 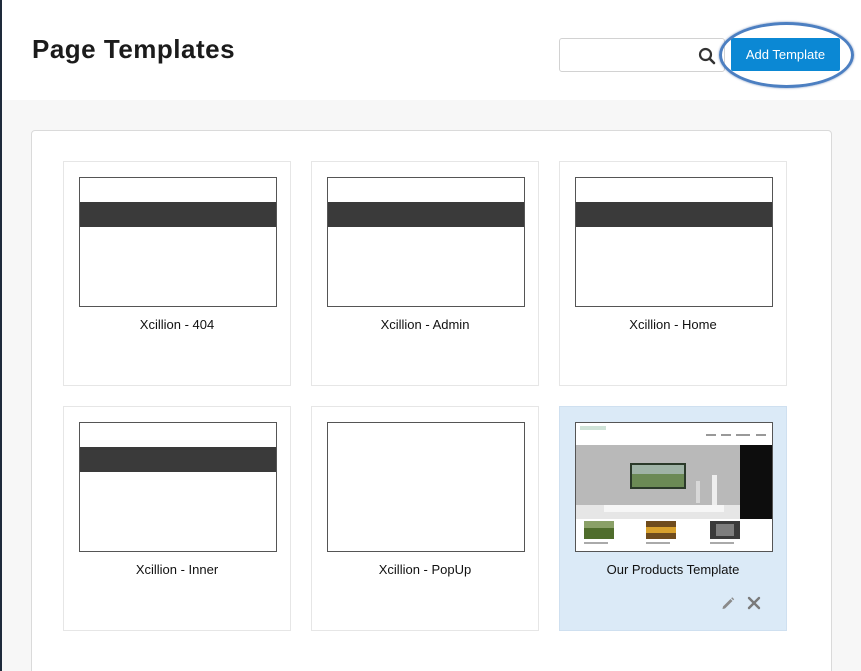 What do you see at coordinates (425, 569) in the screenshot?
I see `template-name: Xcillion - PopUp` at bounding box center [425, 569].